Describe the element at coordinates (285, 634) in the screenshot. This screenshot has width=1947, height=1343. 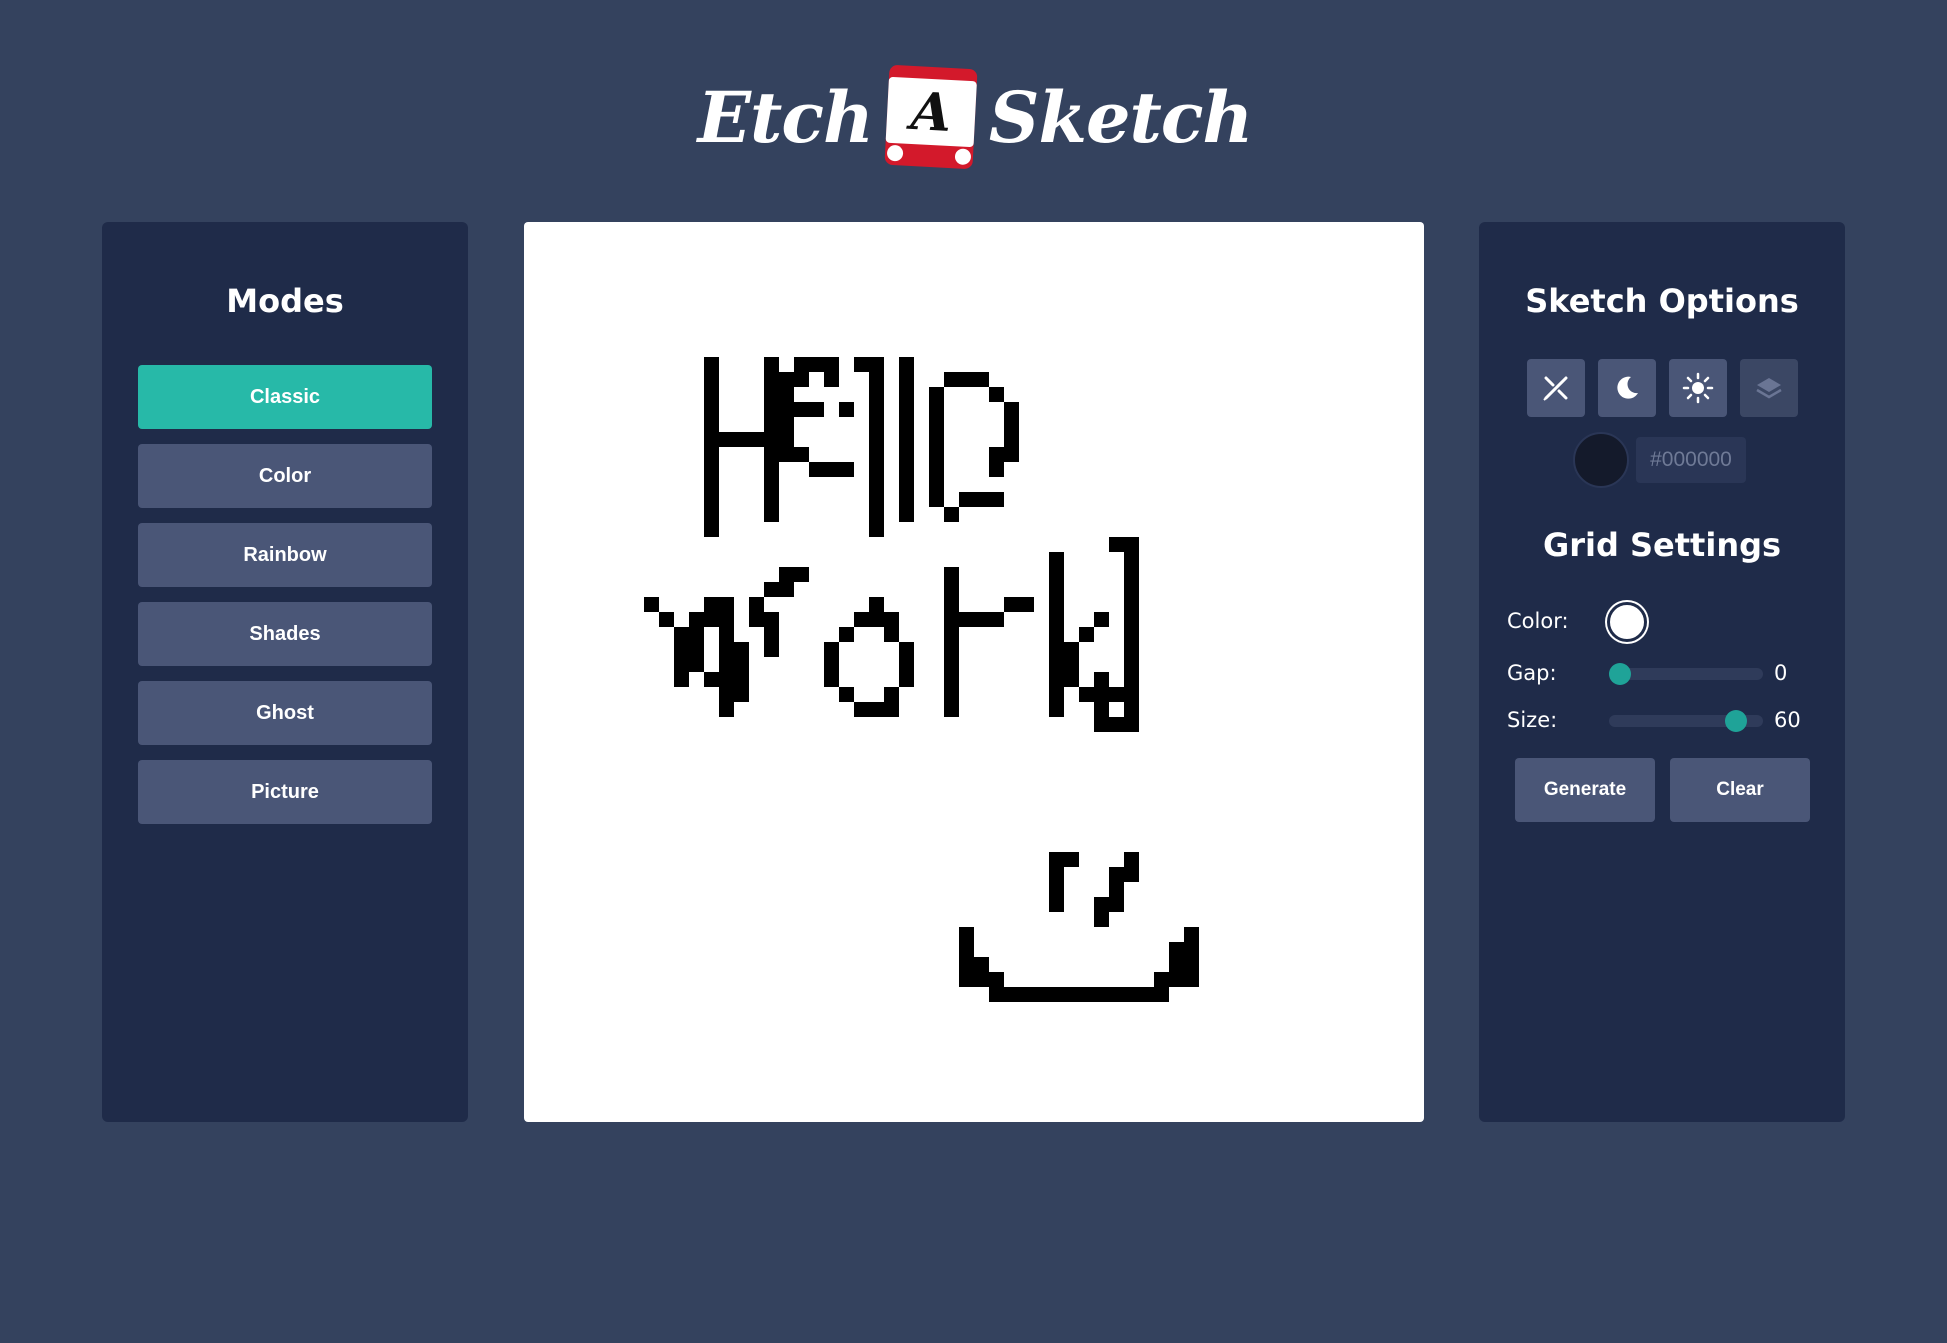
I see `mode-shades-button: Shades` at that location.